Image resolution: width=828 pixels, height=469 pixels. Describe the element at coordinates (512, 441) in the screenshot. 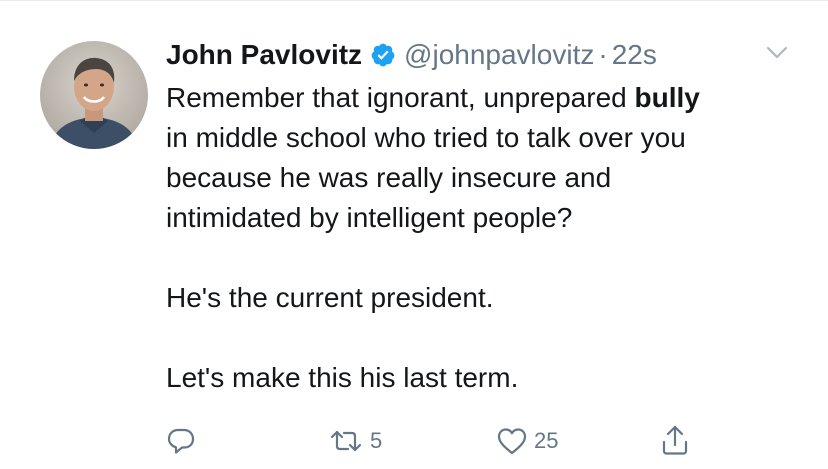

I see `heart-icon` at that location.